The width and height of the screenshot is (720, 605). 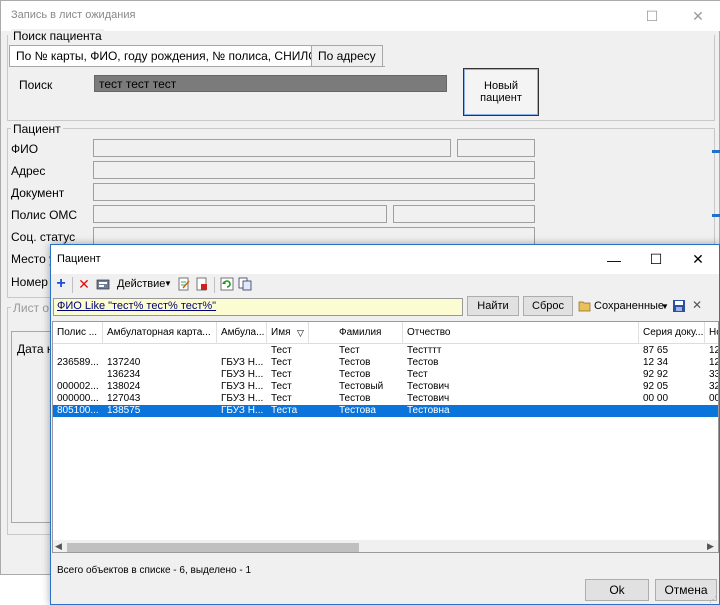 What do you see at coordinates (36, 85) in the screenshot?
I see `search-label: Поиск` at bounding box center [36, 85].